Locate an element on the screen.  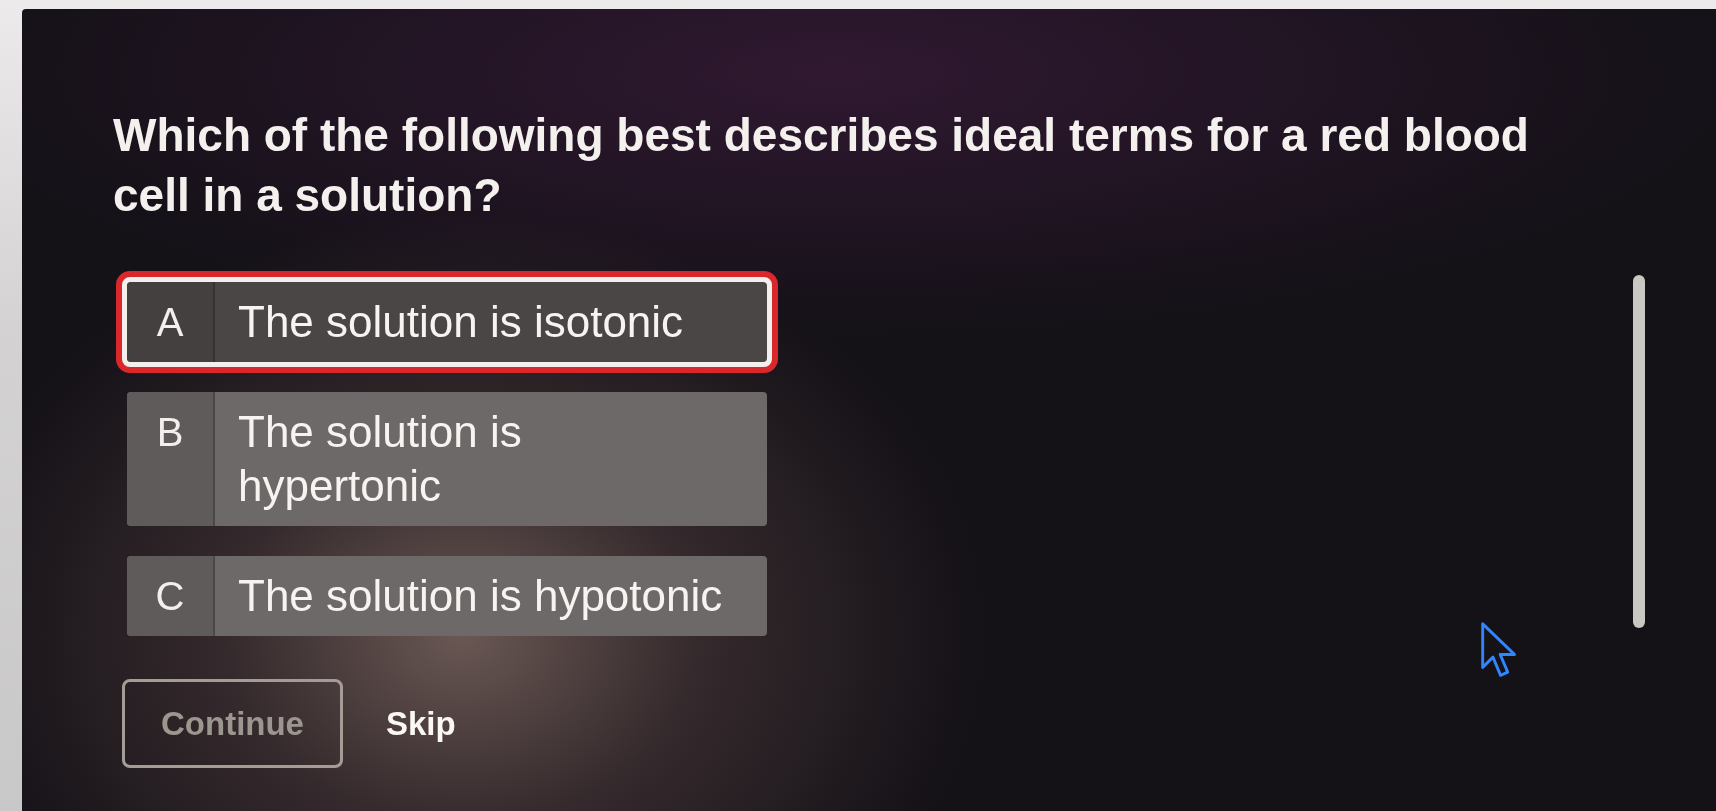
option-letter: B is located at coordinates (171, 459).